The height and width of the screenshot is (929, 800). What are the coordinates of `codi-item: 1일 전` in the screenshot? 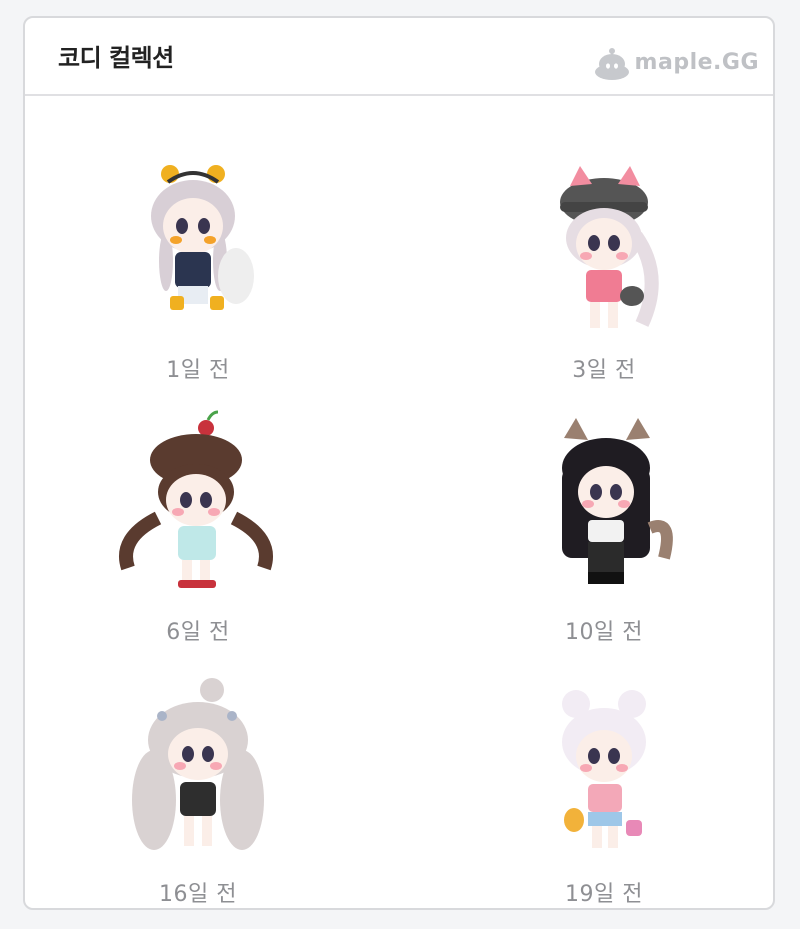 It's located at (198, 265).